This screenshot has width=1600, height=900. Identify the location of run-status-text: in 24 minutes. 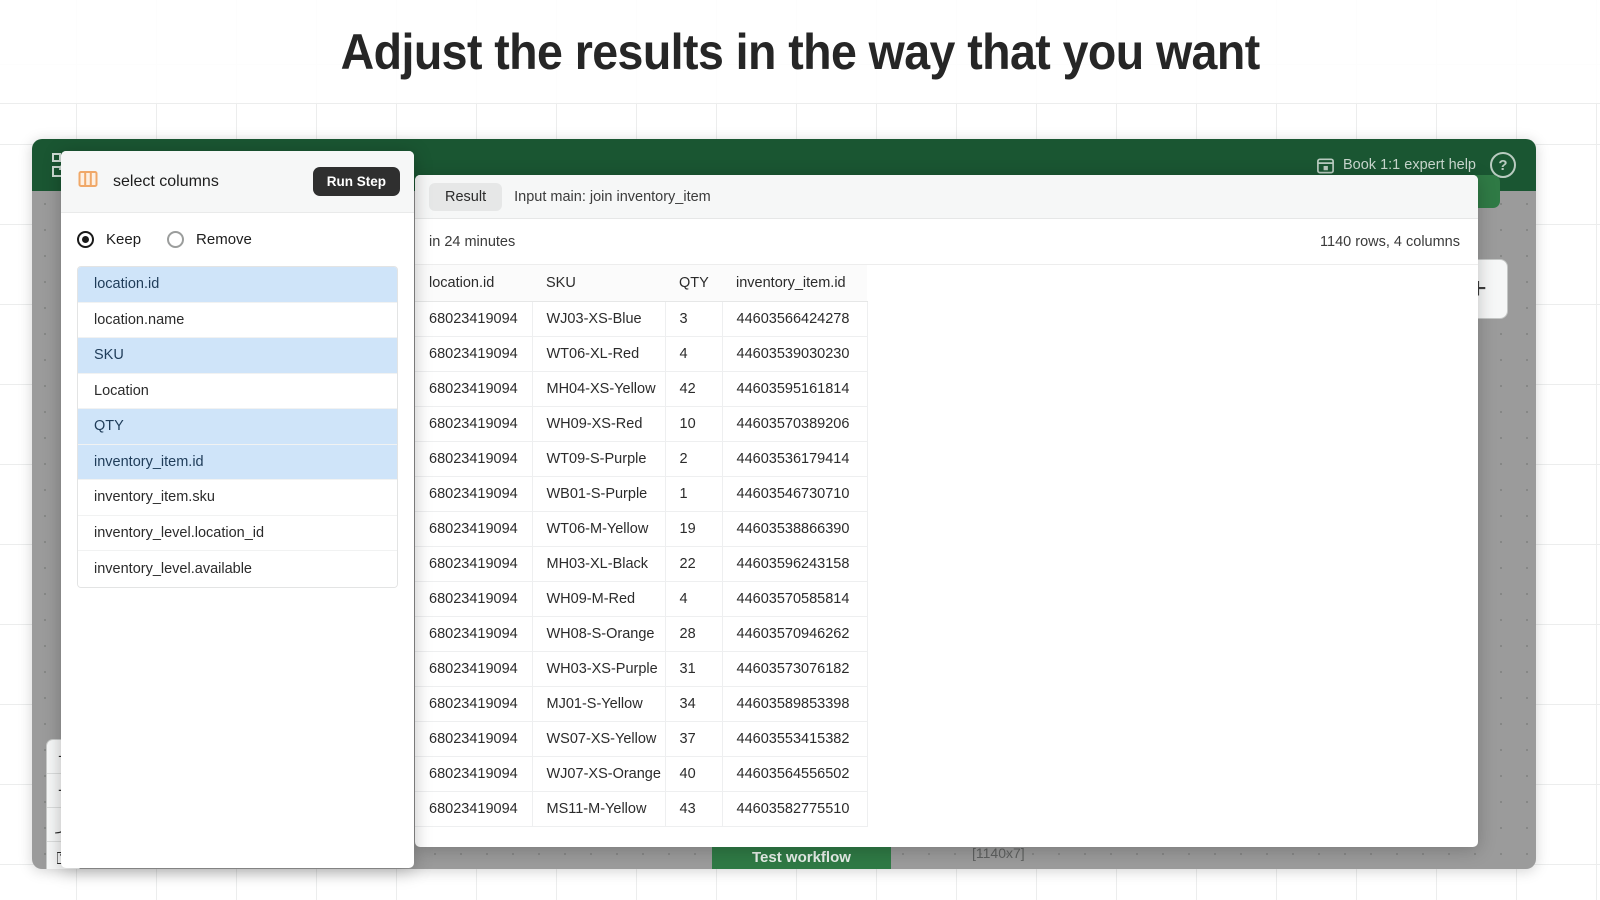
(472, 241).